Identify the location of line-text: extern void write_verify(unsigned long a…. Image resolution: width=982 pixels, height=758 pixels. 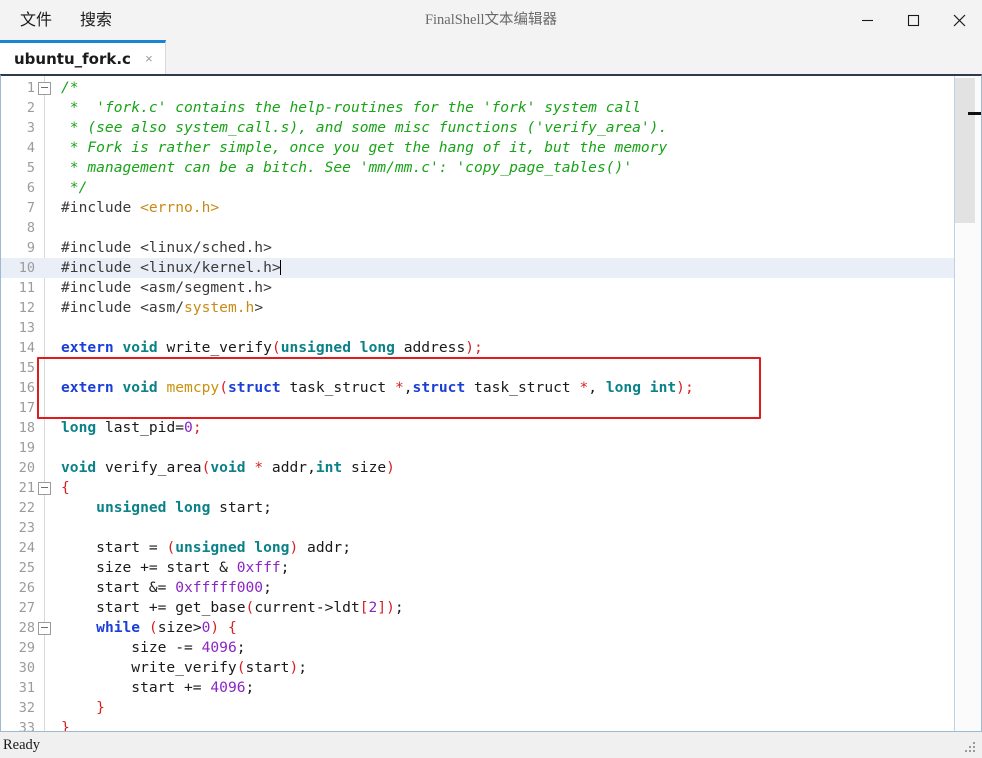
(517, 348).